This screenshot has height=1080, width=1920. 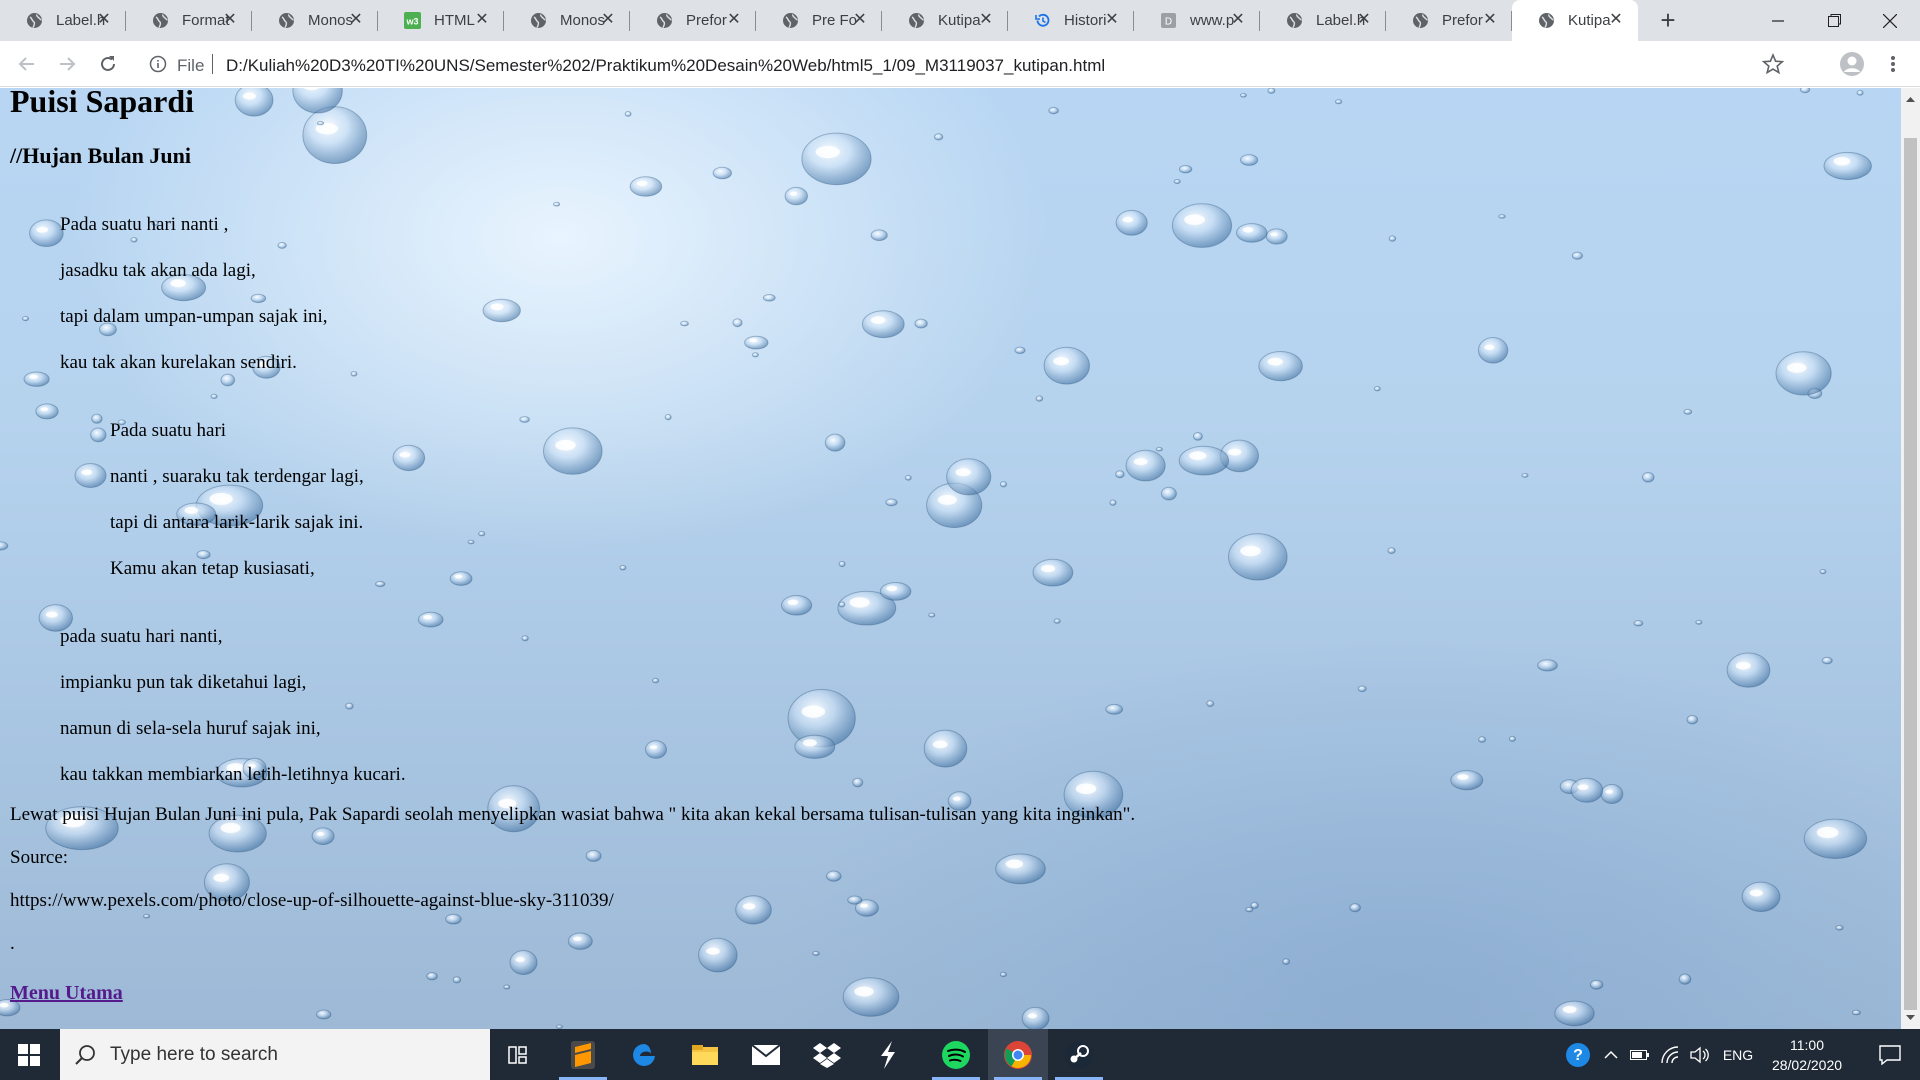 I want to click on tab-10: Dwww.p ✕, so click(x=1197, y=20).